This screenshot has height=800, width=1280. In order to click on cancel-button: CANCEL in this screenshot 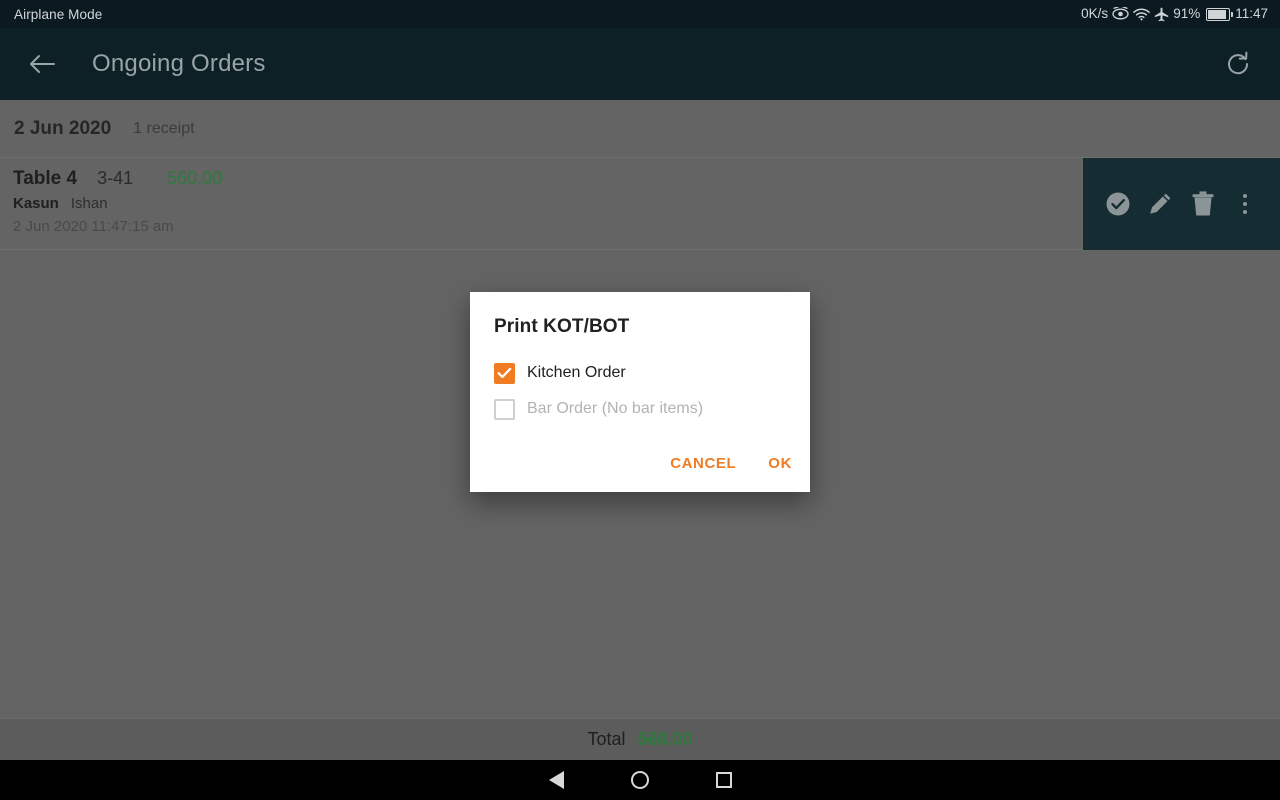, I will do `click(703, 463)`.